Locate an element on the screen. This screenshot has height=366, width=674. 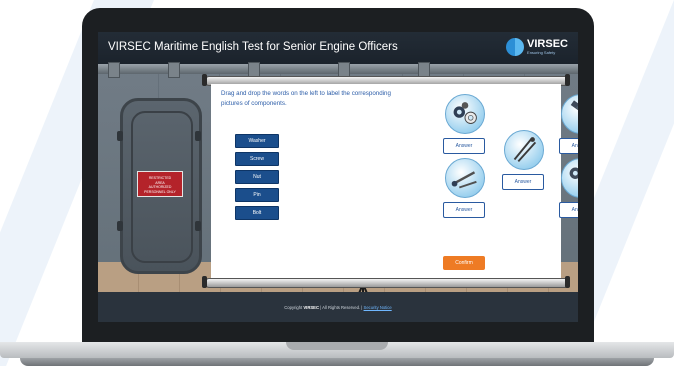
answer-drop-zone-5: Answer is located at coordinates (568, 210).